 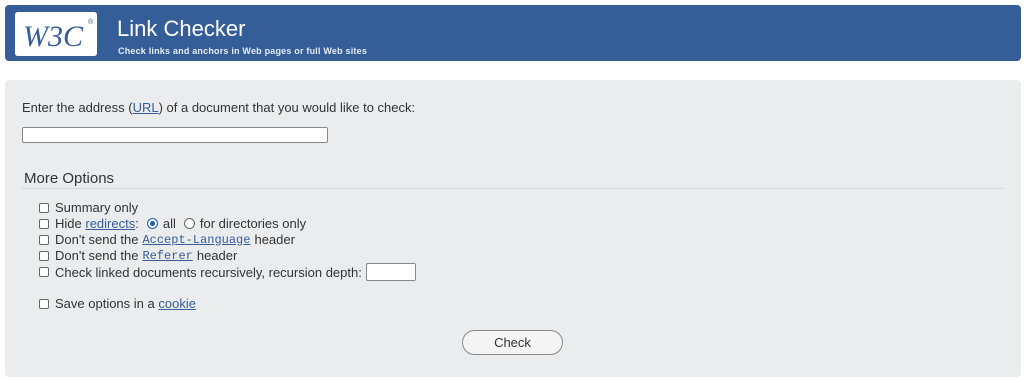 I want to click on radio-directories-only, so click(x=189, y=223).